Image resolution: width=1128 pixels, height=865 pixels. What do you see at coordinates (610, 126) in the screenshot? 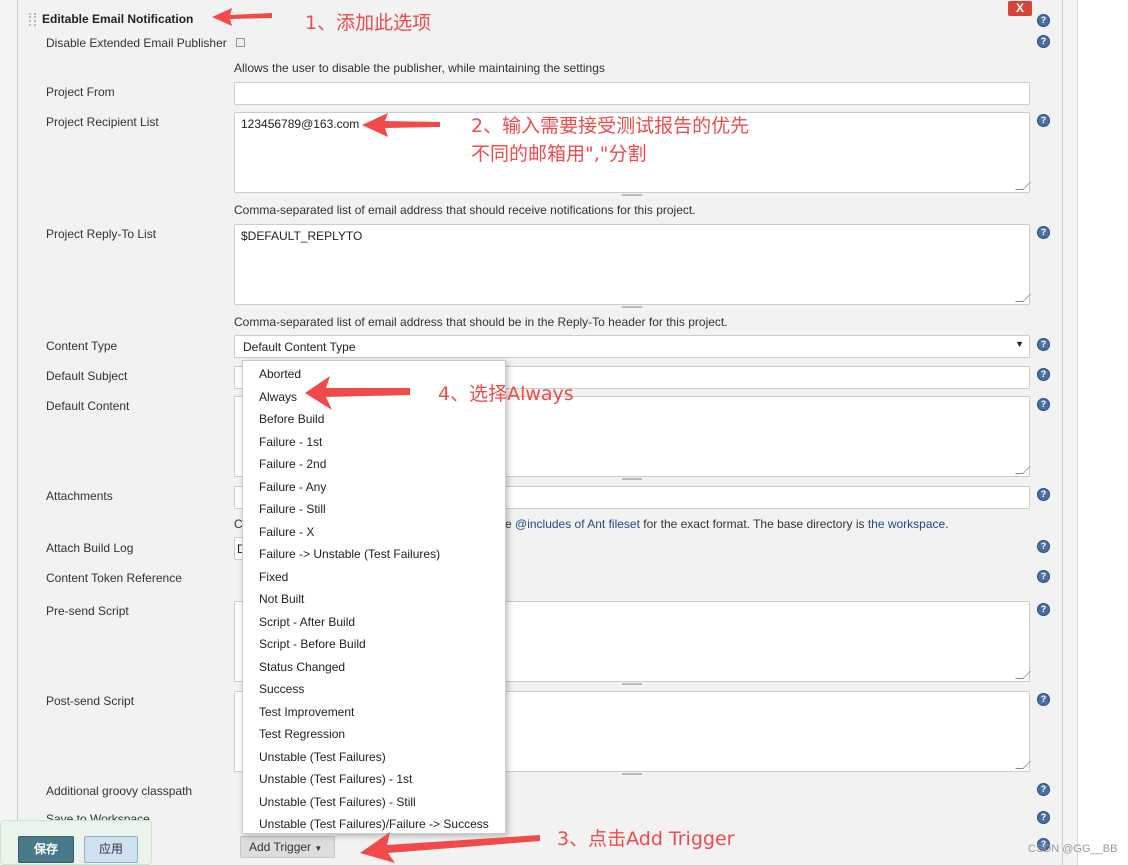
I see `annotation-2-line1: 2、输入需要接受测试报告的优先` at bounding box center [610, 126].